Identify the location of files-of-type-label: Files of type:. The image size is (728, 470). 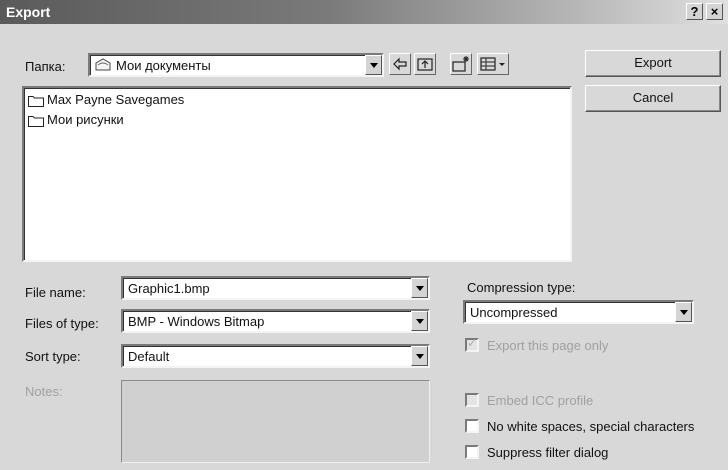
(62, 323).